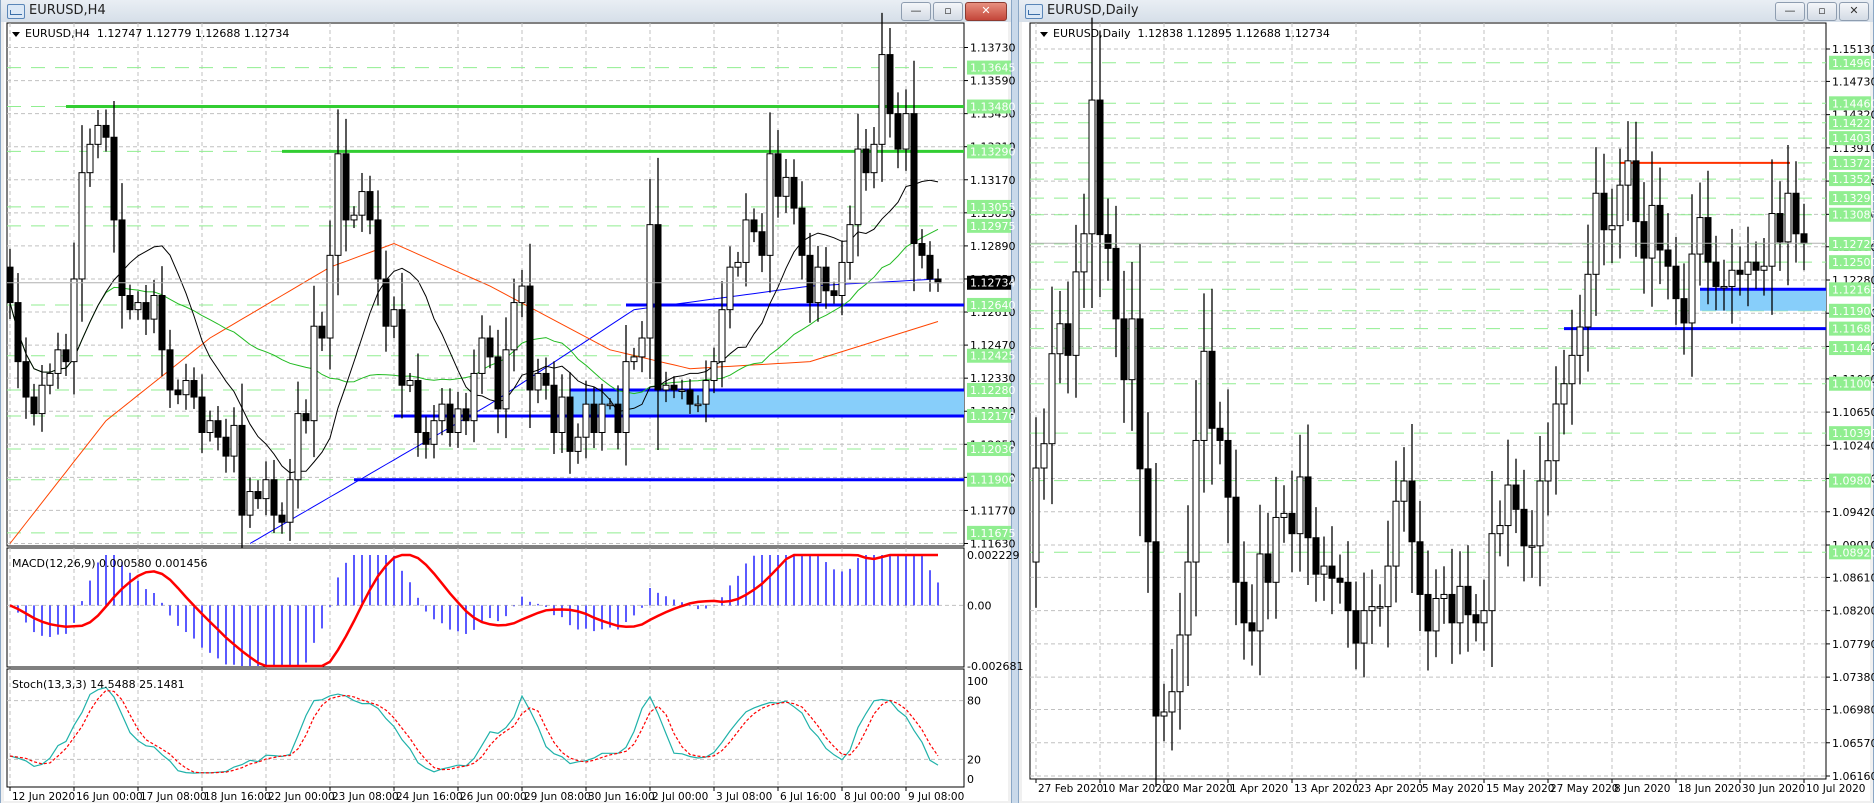 The image size is (1874, 803). What do you see at coordinates (1853, 329) in the screenshot?
I see `level-price-label: 1.11680` at bounding box center [1853, 329].